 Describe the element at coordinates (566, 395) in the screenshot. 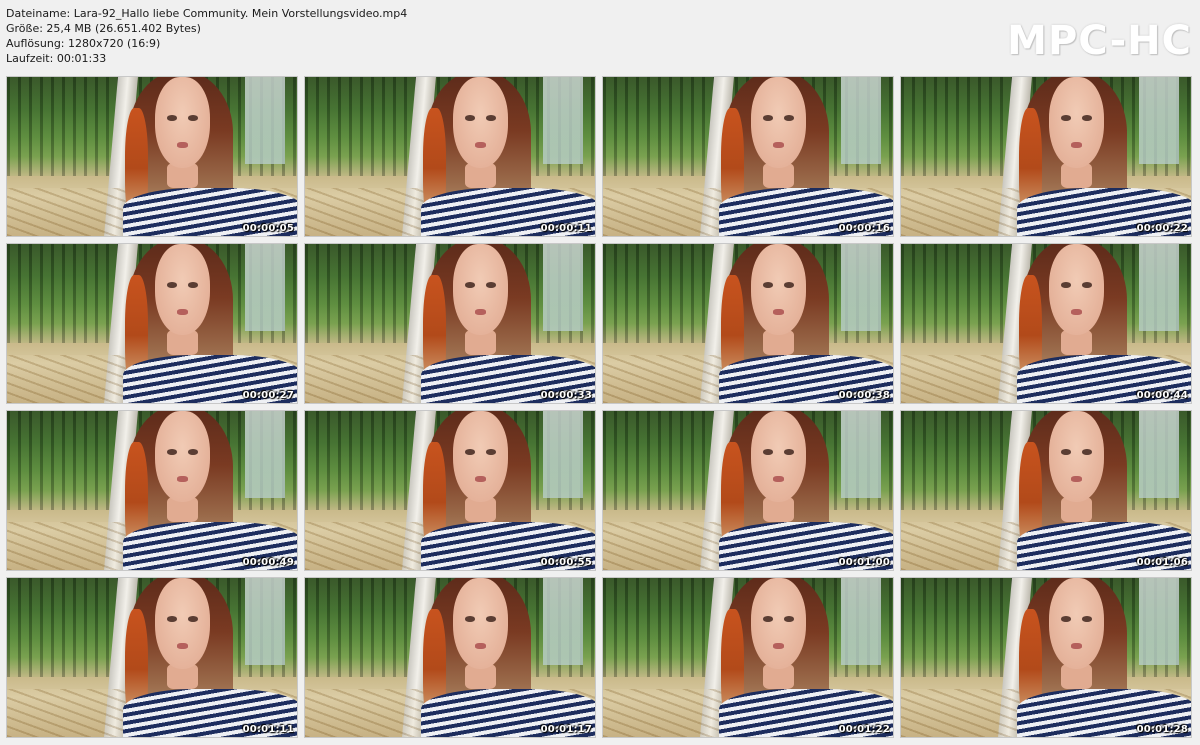

I see `thumbnail-timestamp: 00:00:33` at that location.